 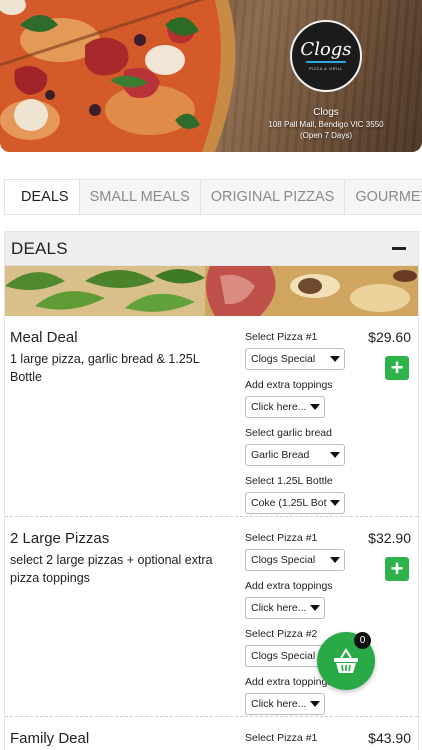 I want to click on logo-swoosh, so click(x=326, y=62).